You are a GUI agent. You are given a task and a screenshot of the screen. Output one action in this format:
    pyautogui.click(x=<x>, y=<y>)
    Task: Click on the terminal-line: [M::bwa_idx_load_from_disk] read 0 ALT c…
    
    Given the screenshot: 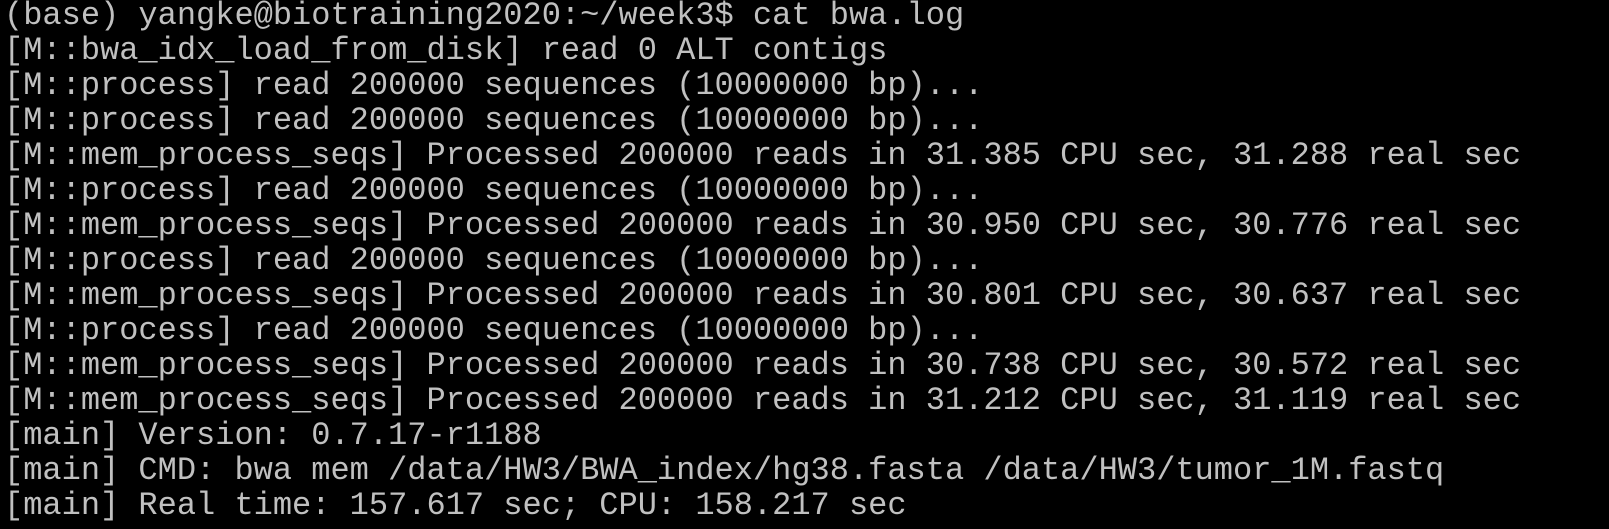 What is the action you would take?
    pyautogui.click(x=446, y=50)
    